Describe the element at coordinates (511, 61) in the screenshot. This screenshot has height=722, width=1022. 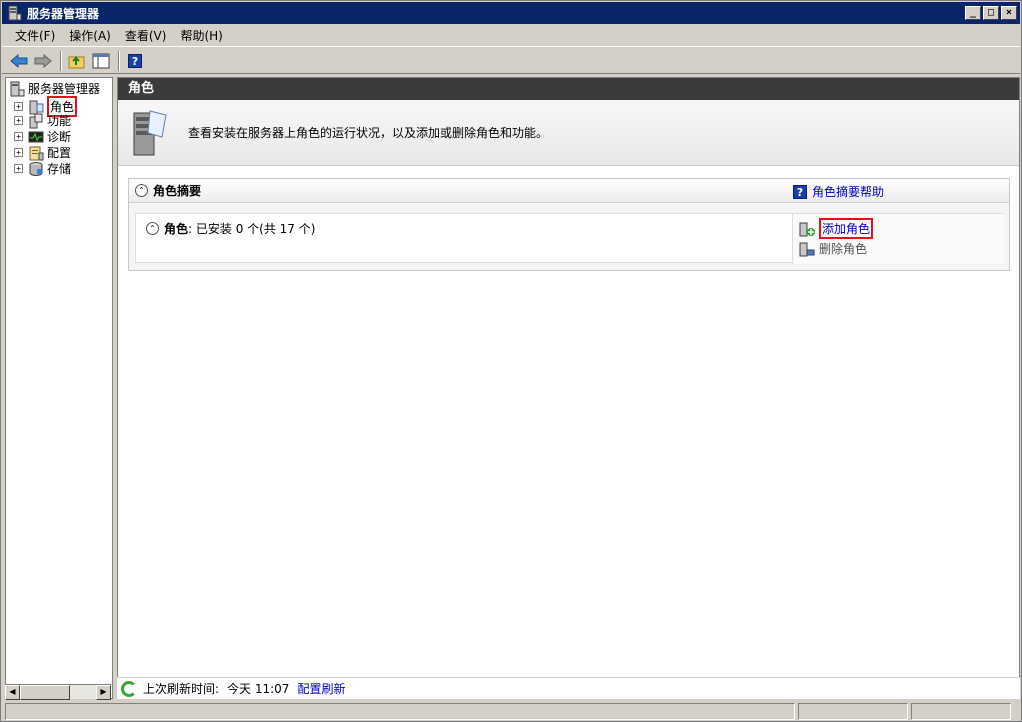
I see `toolbar: ?` at that location.